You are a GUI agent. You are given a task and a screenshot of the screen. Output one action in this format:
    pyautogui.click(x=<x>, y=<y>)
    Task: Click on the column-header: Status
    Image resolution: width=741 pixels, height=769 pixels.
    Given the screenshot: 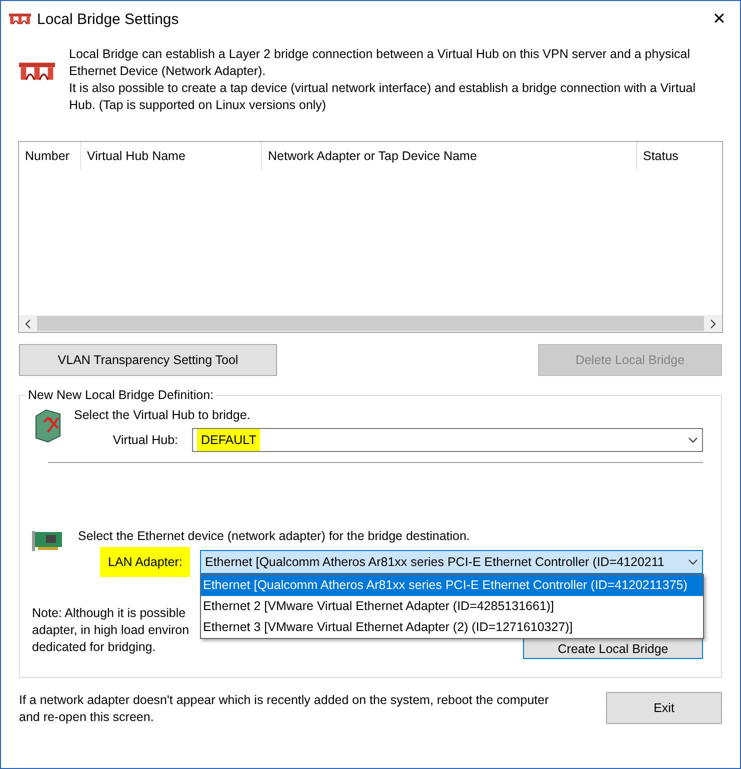 What is the action you would take?
    pyautogui.click(x=679, y=156)
    